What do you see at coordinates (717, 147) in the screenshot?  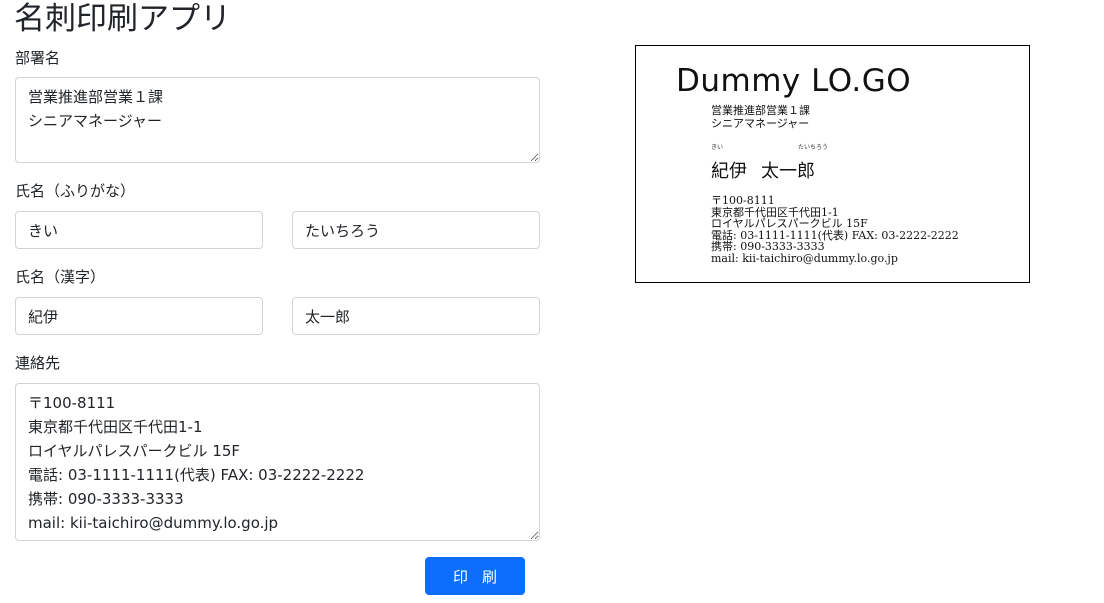 I see `card-furigana-family: きい` at bounding box center [717, 147].